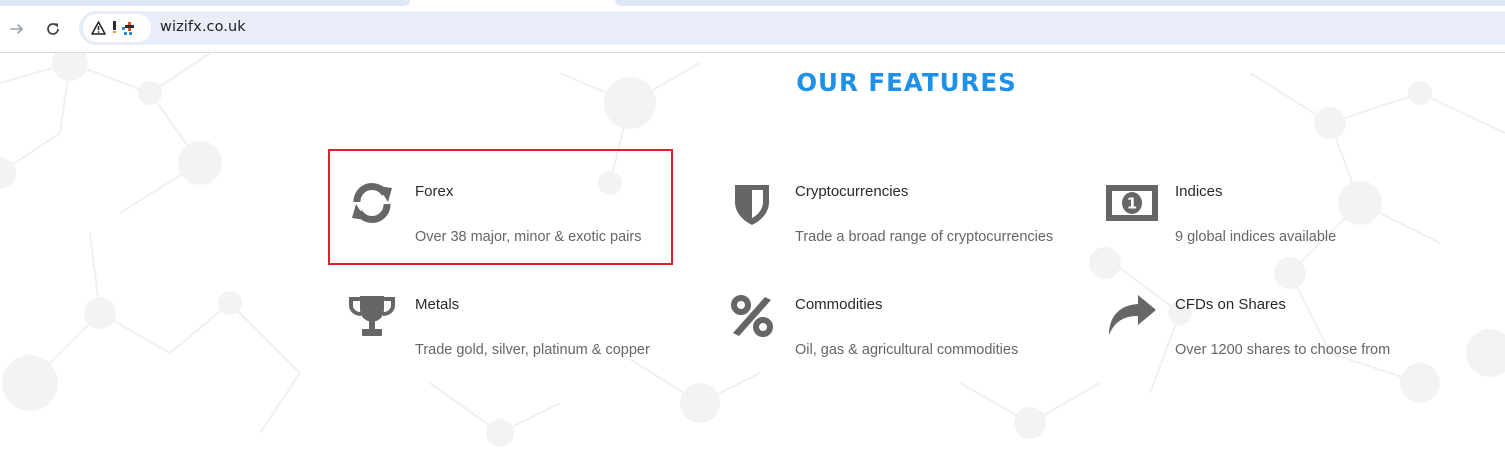 The width and height of the screenshot is (1505, 452). What do you see at coordinates (1272, 213) in the screenshot?
I see `feature-indices: 1 Indices 9 global indices available` at bounding box center [1272, 213].